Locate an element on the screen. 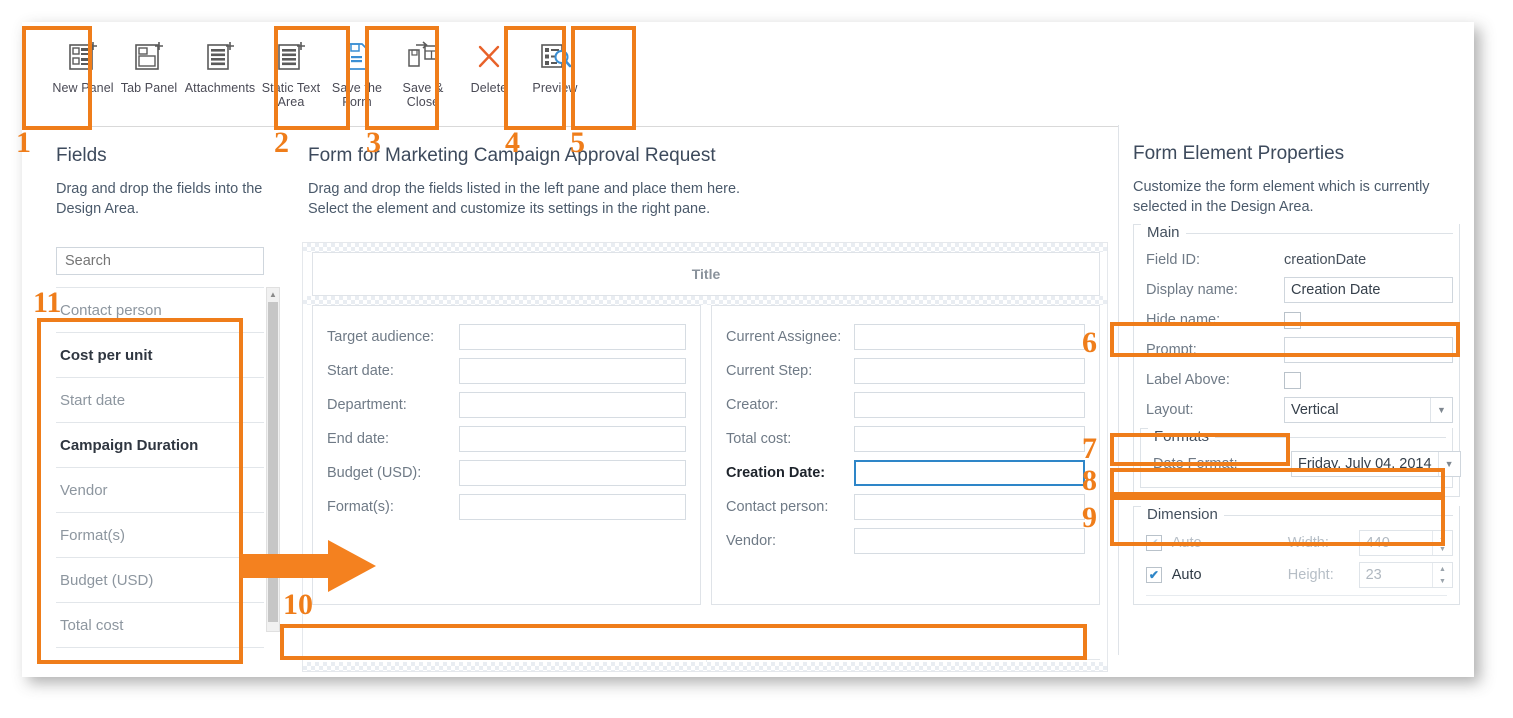  form-title-element: Title is located at coordinates (706, 274).